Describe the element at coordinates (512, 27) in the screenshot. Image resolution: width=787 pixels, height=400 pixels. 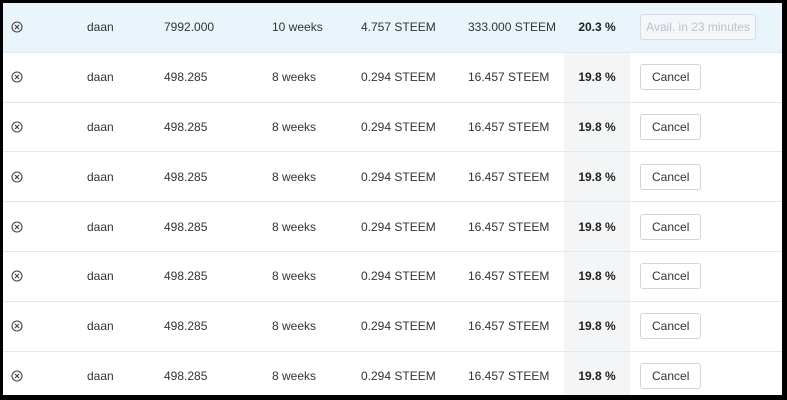
I see `cell-total: 333.000 STEEM` at that location.